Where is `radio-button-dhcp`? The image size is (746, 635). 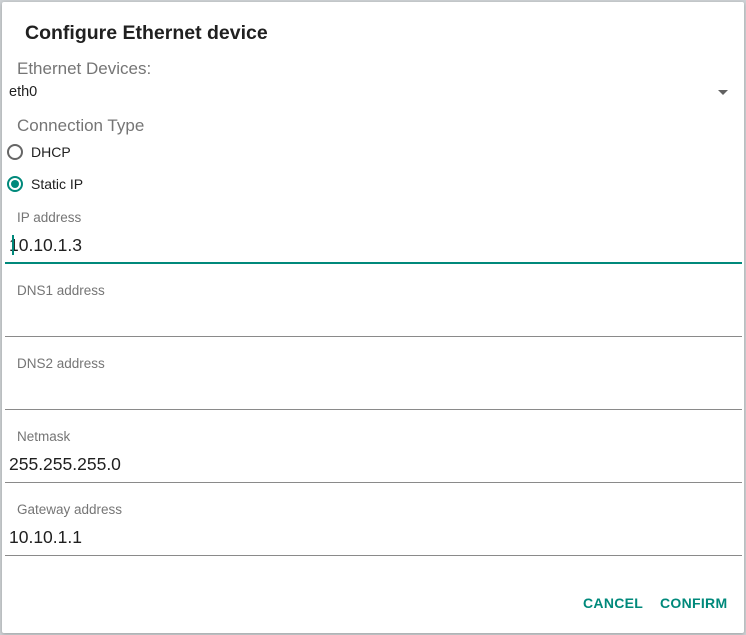 radio-button-dhcp is located at coordinates (15, 152).